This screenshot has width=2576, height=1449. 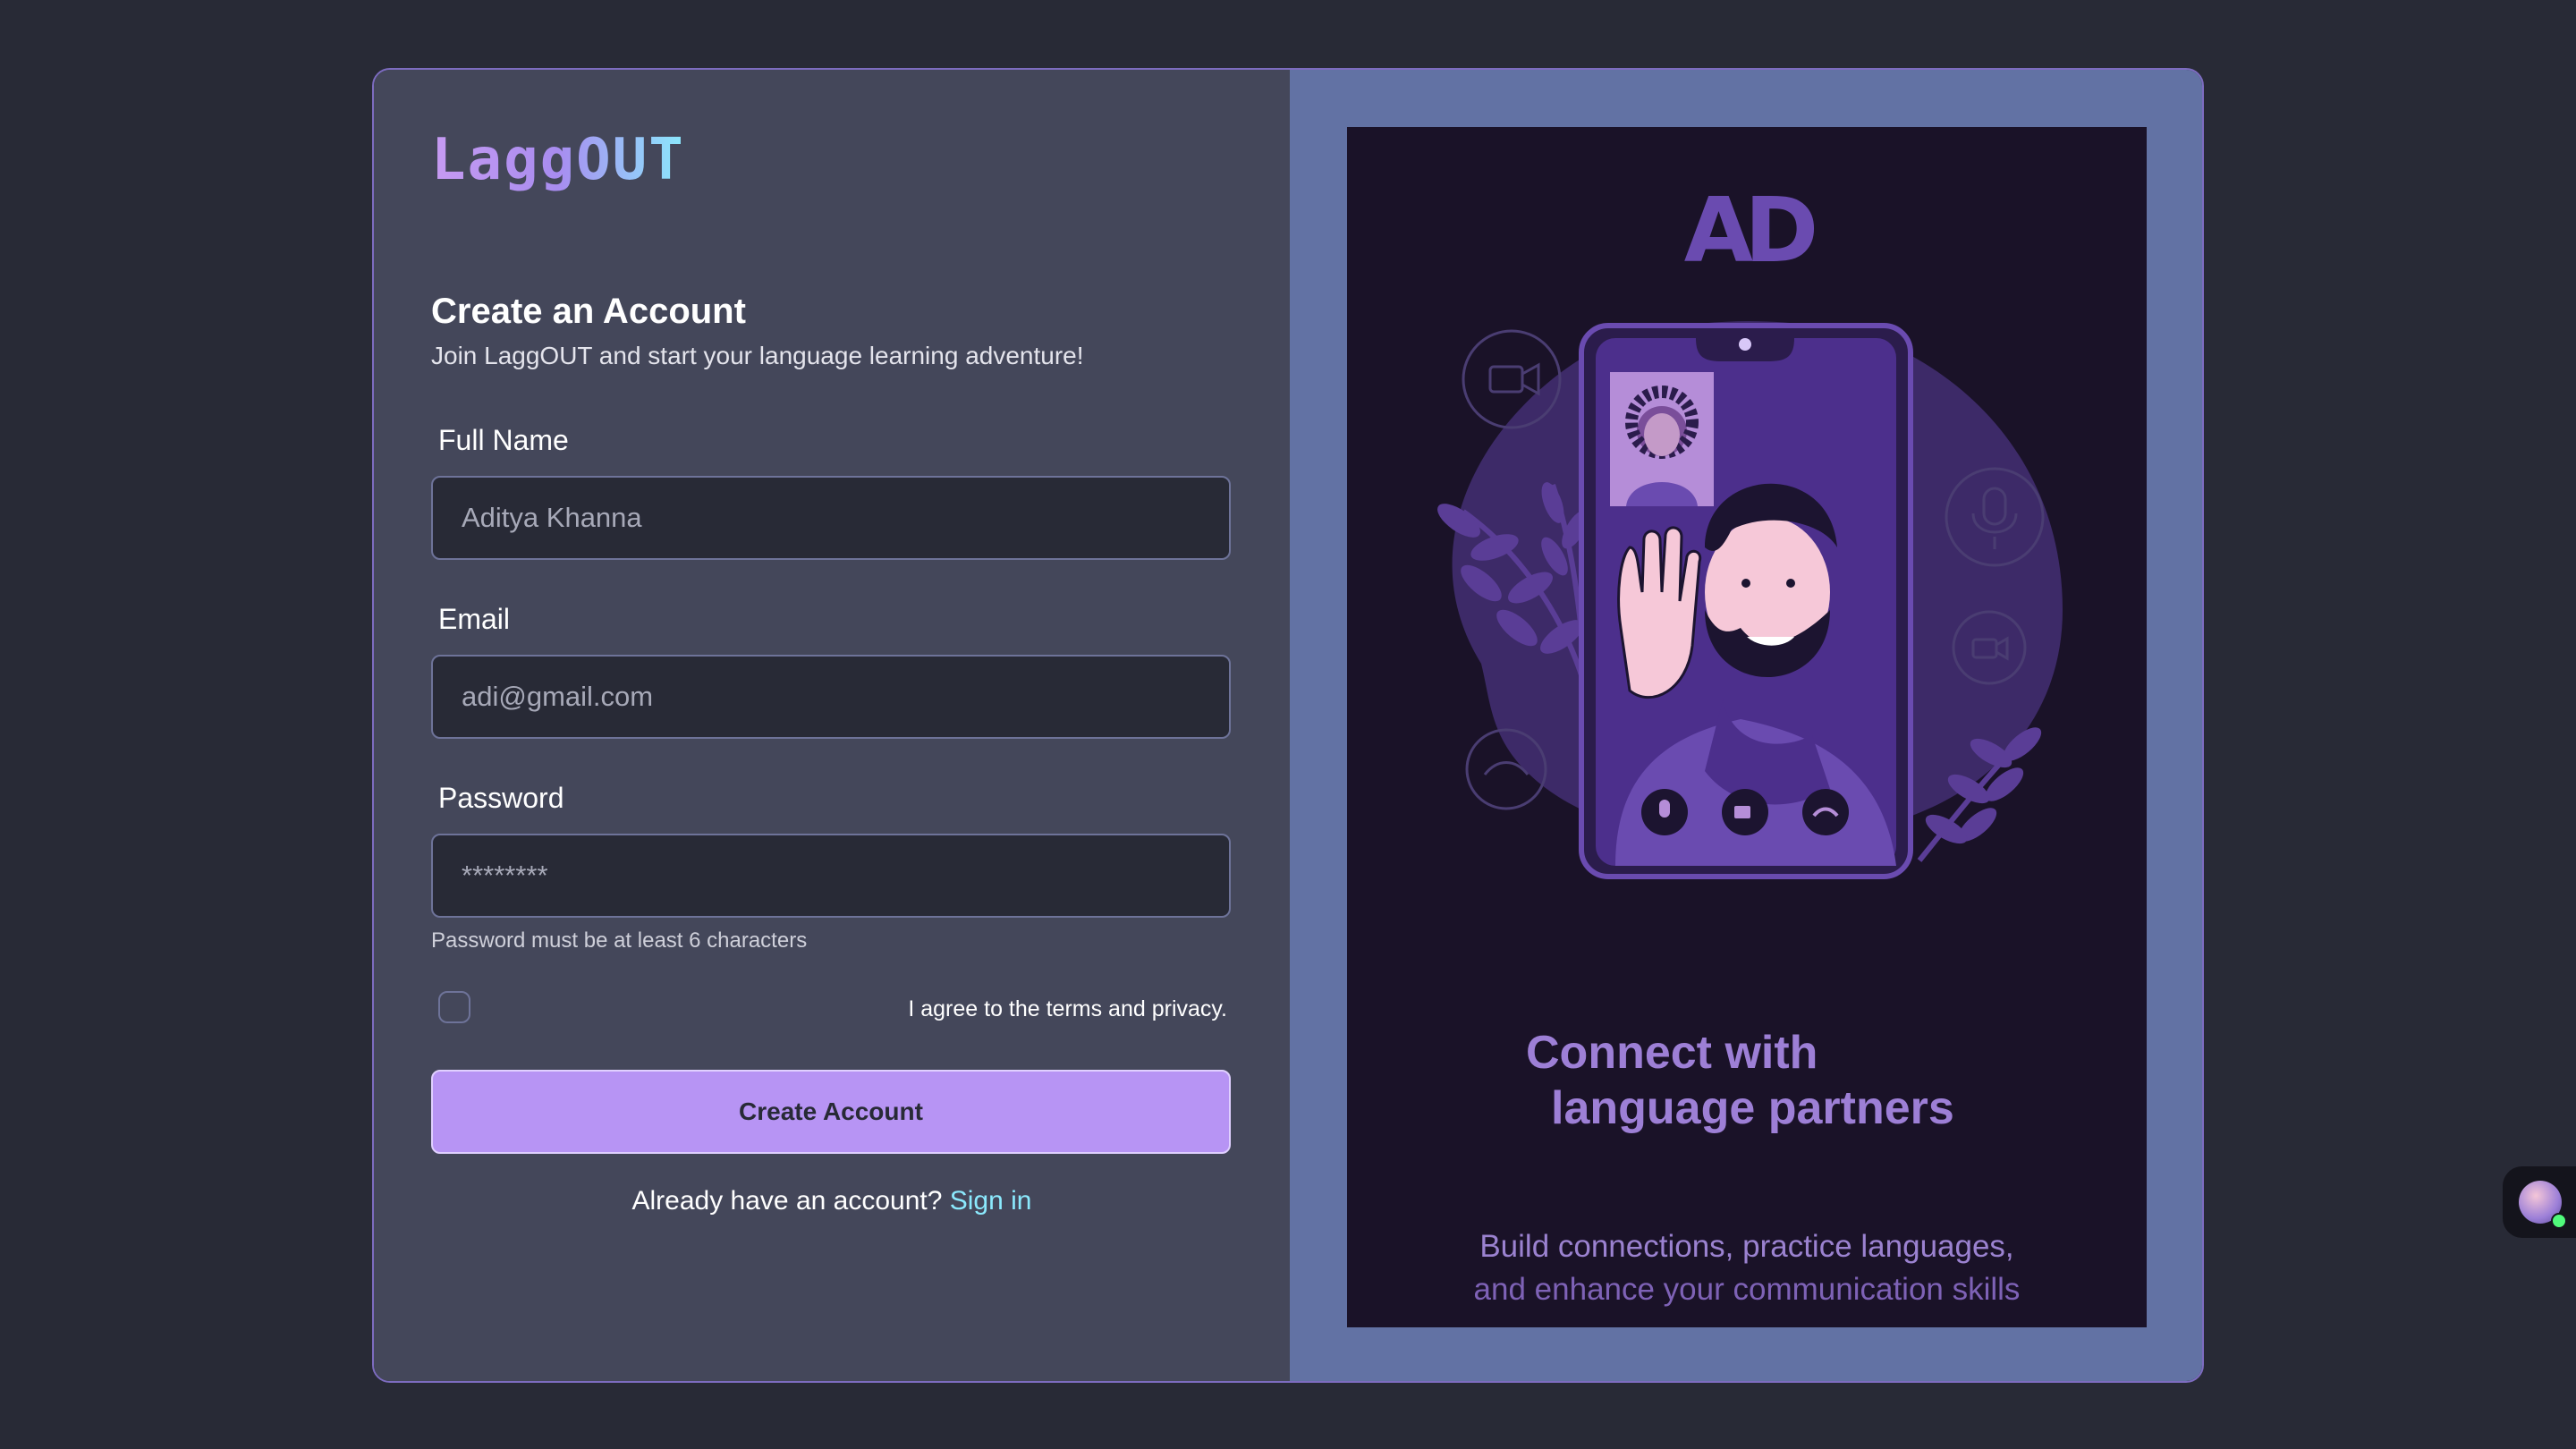 What do you see at coordinates (1747, 1289) in the screenshot?
I see `illustration-subtext-line2: and enhance your communication skills` at bounding box center [1747, 1289].